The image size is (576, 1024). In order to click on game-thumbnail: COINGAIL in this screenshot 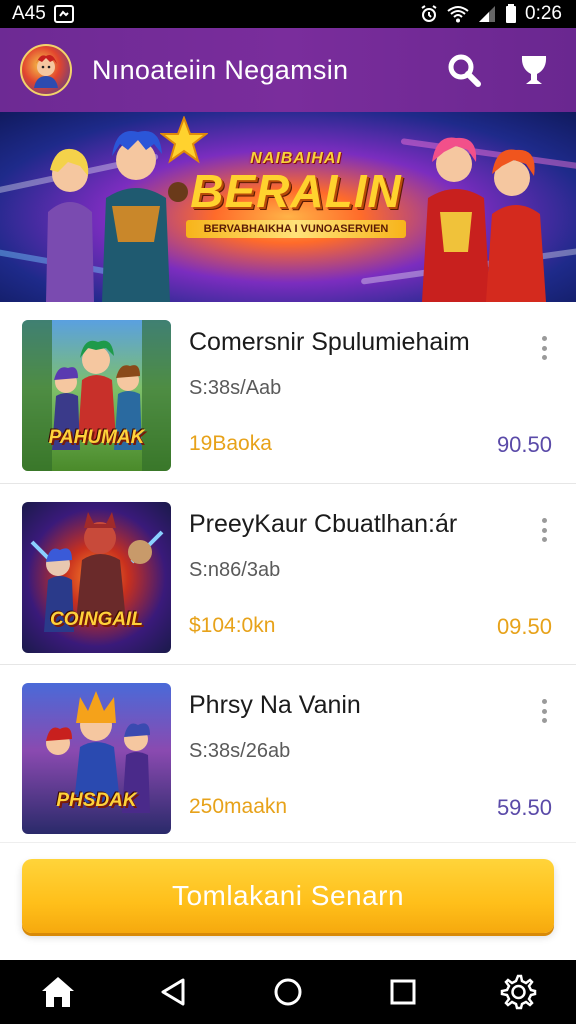, I will do `click(96, 577)`.